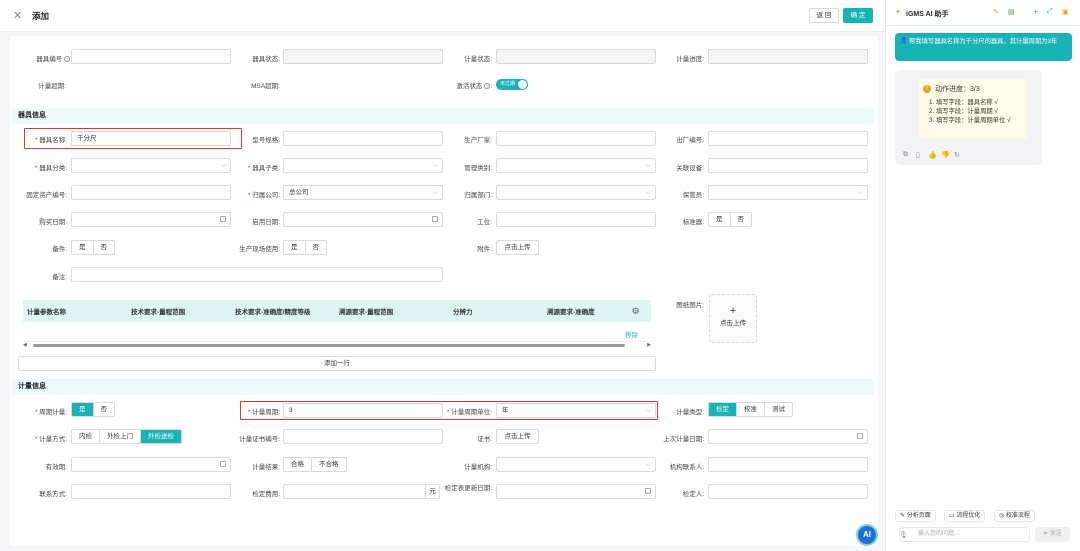 This screenshot has height=551, width=1080. What do you see at coordinates (576, 219) in the screenshot?
I see `station-input` at bounding box center [576, 219].